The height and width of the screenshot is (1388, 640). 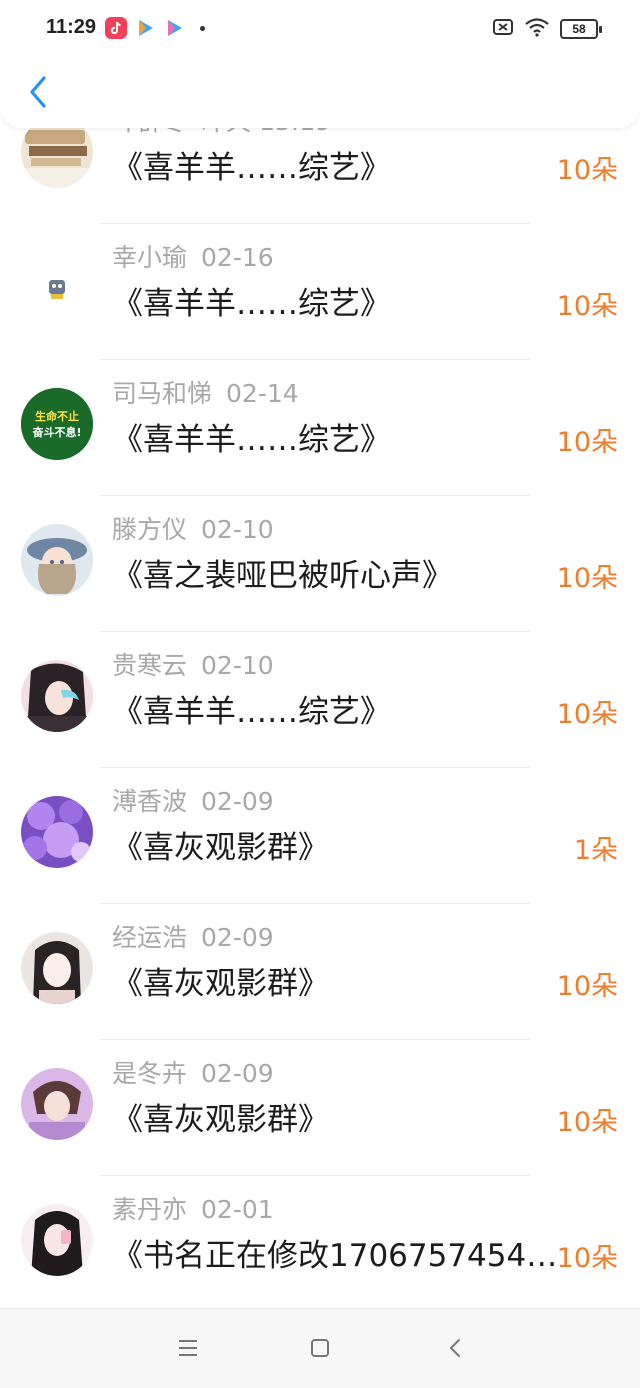 I want to click on menu-button, so click(x=188, y=1350).